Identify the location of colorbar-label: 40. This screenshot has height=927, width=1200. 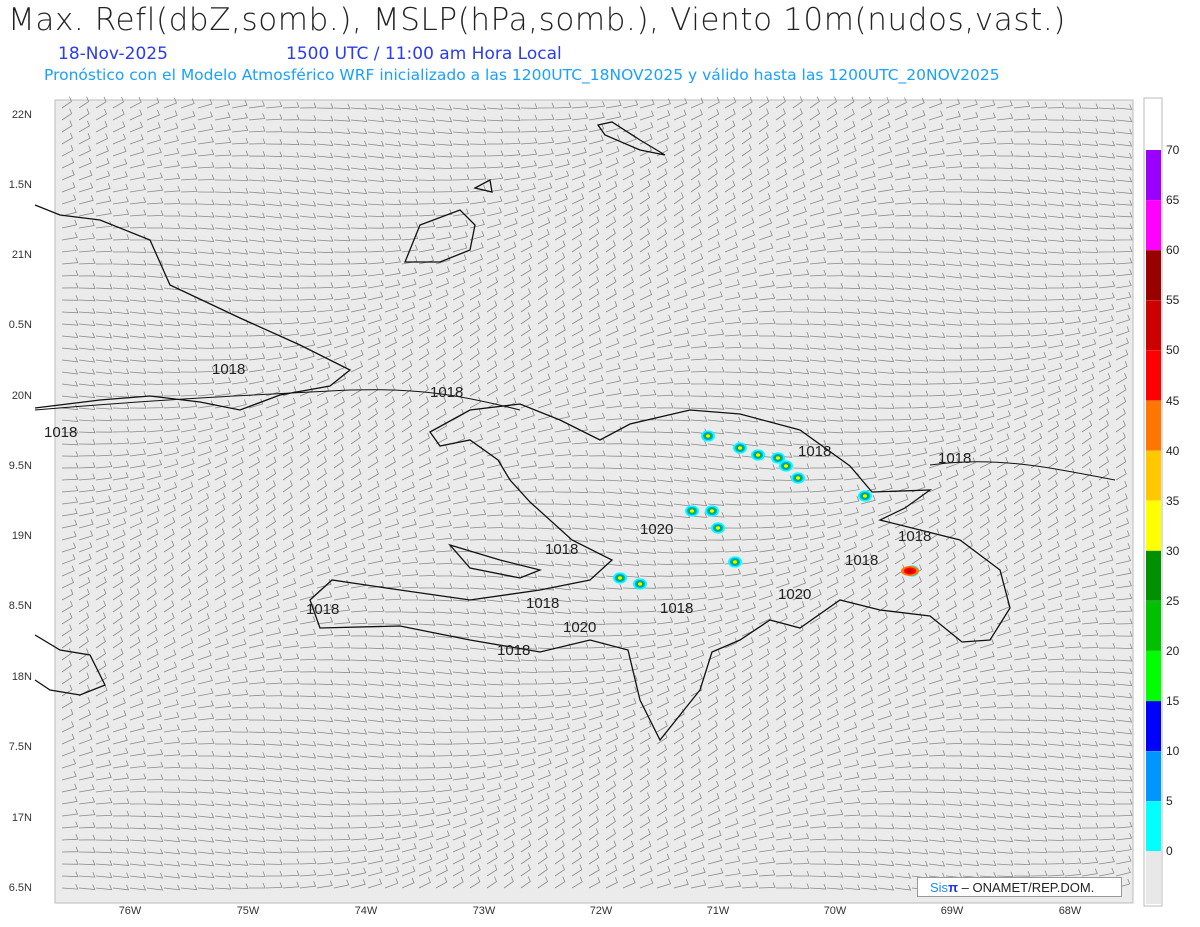
(1173, 450).